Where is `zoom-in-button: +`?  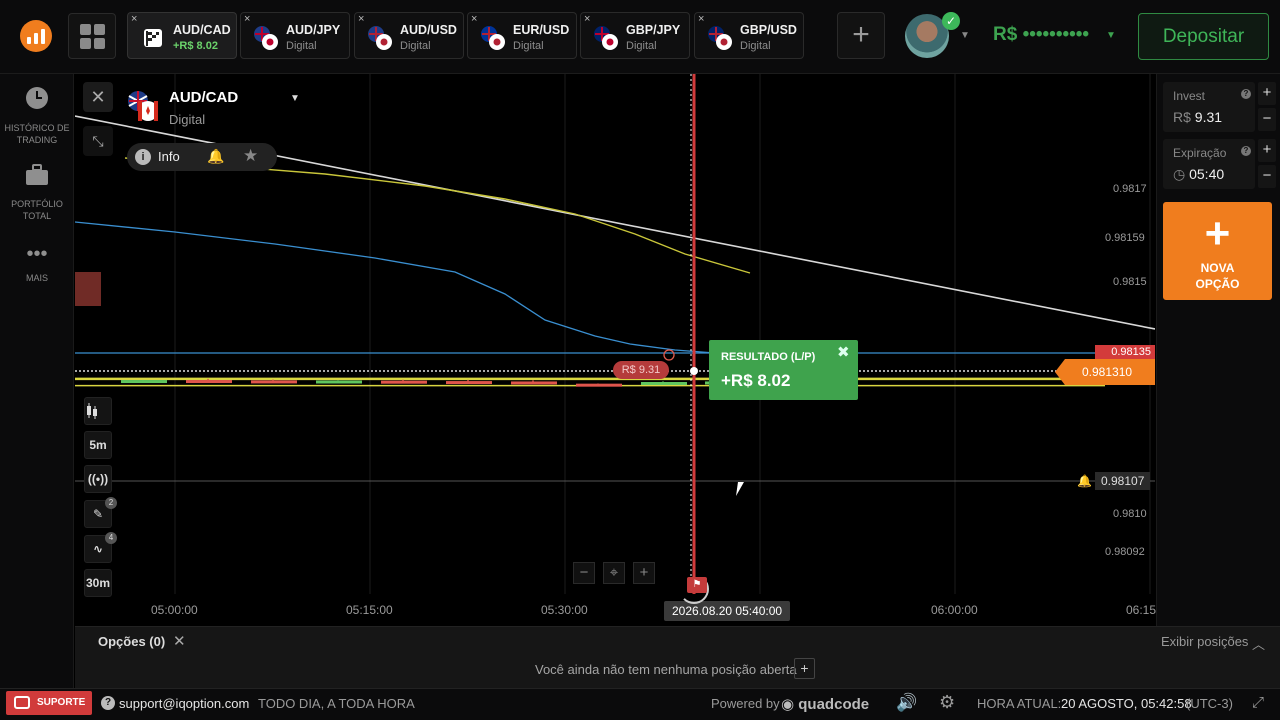
zoom-in-button: + is located at coordinates (644, 573).